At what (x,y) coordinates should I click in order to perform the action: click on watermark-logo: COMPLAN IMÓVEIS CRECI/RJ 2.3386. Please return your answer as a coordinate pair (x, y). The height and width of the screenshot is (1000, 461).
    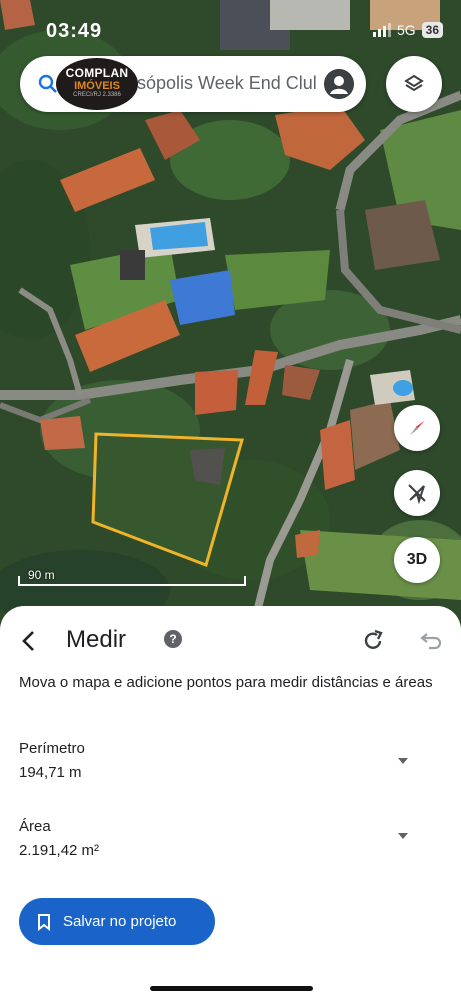
    Looking at the image, I should click on (97, 84).